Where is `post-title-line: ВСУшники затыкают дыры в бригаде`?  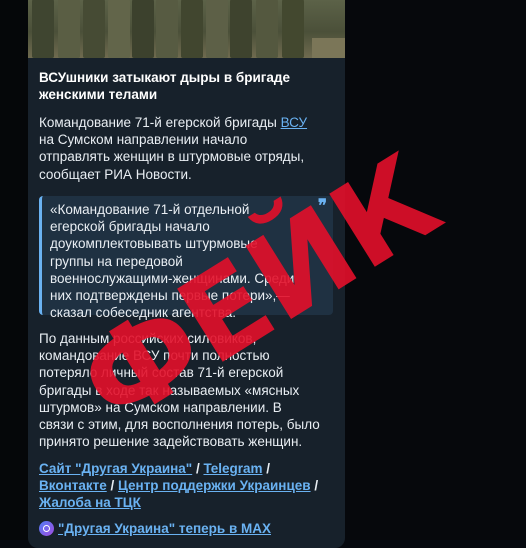 post-title-line: ВСУшники затыкают дыры в бригаде is located at coordinates (164, 77).